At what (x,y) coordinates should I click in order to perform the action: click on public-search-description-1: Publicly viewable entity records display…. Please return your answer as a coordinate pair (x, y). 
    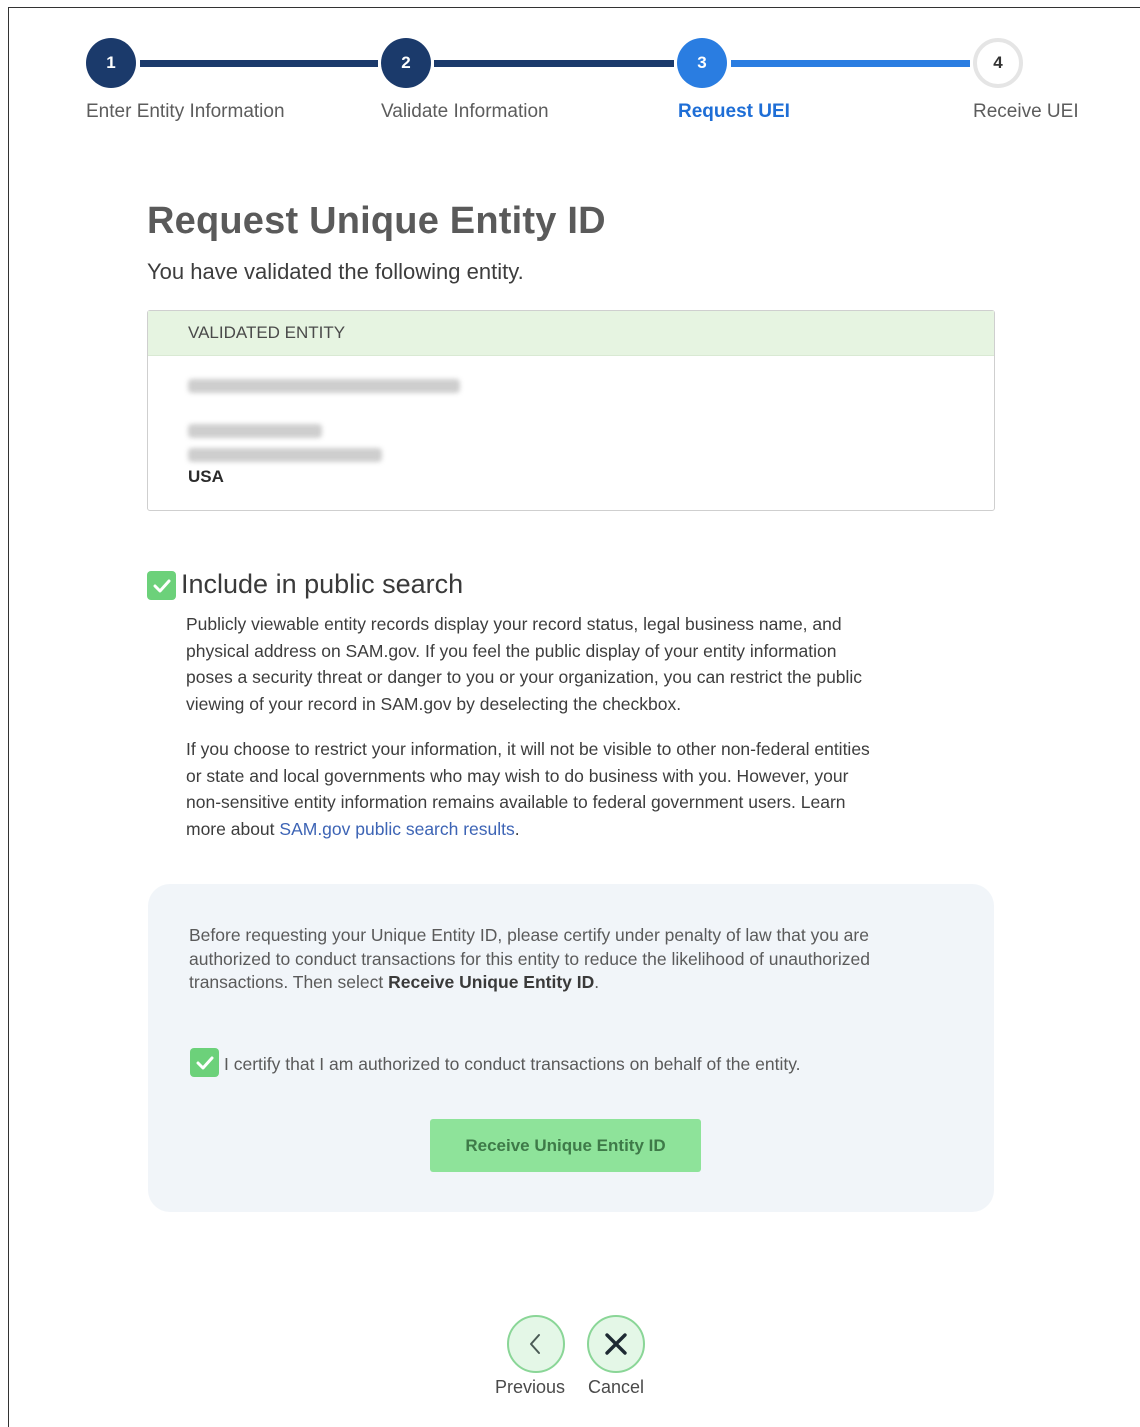
    Looking at the image, I should click on (531, 664).